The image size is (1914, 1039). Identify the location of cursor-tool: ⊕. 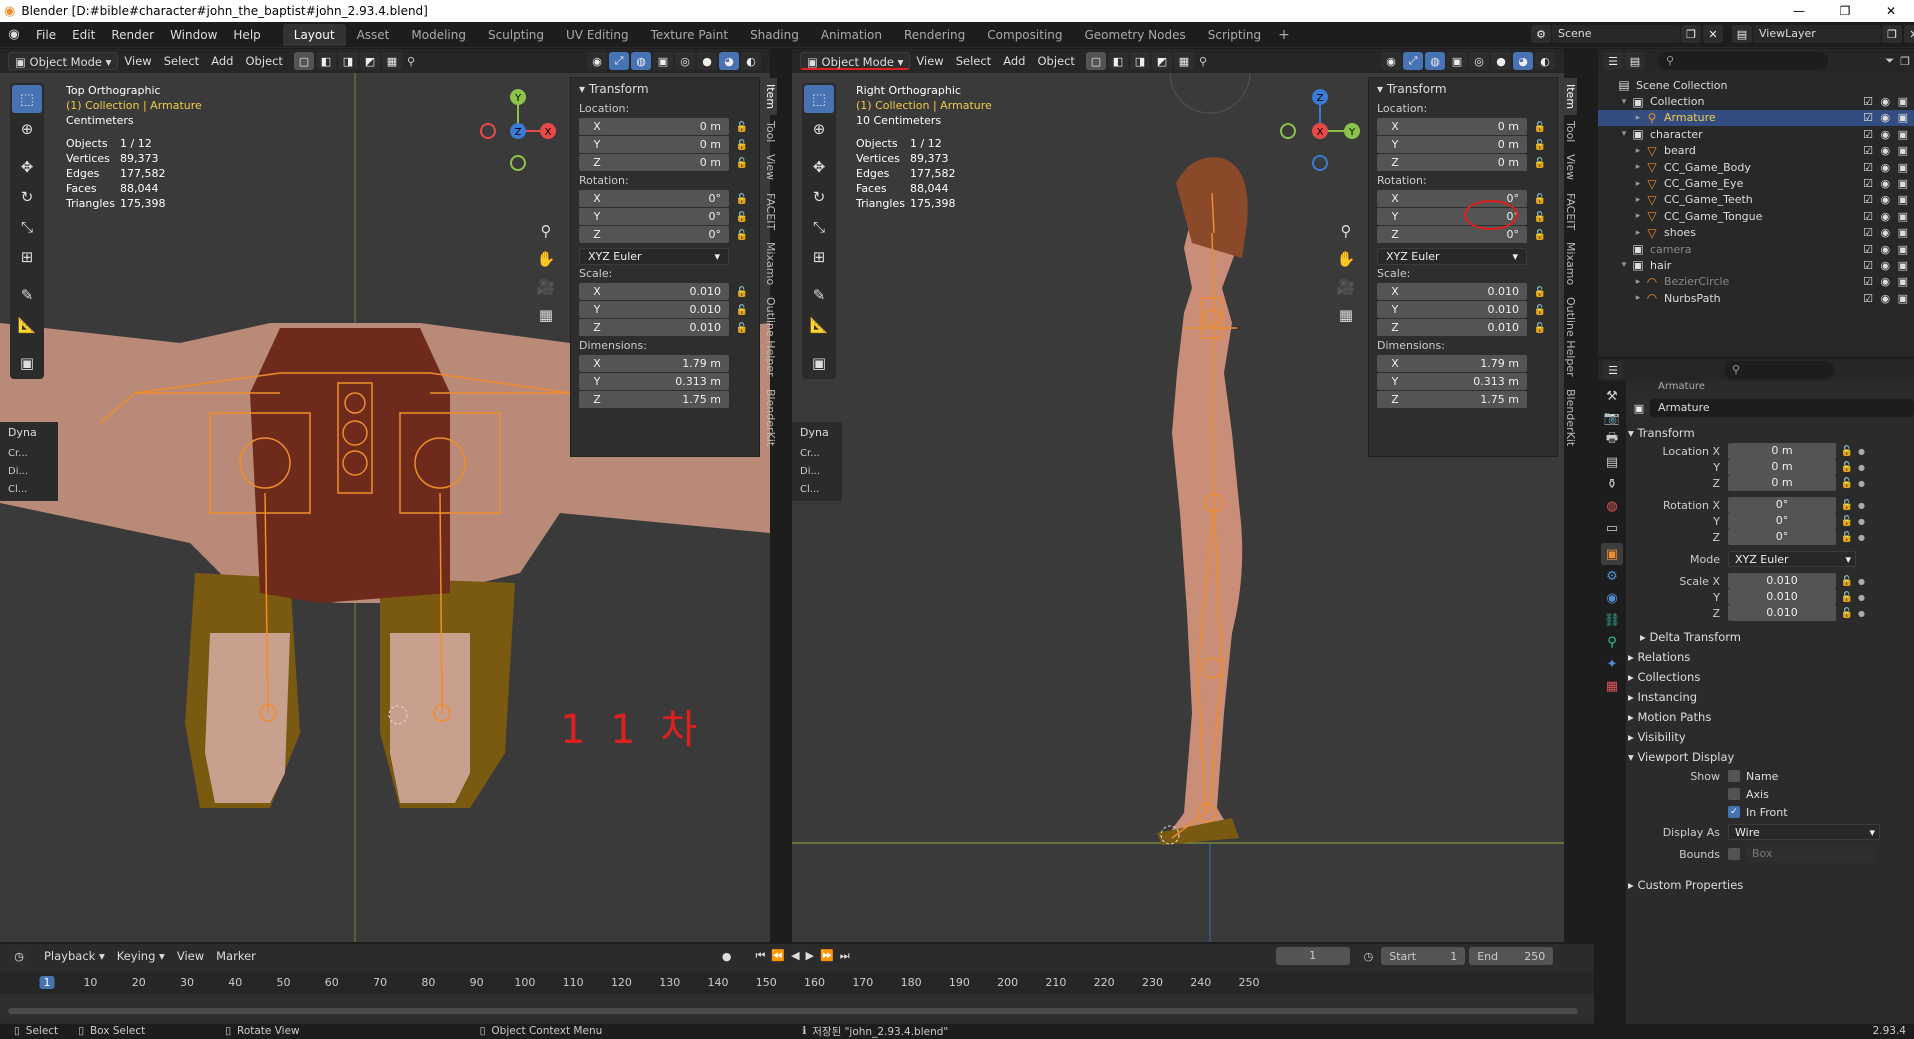
(27, 129).